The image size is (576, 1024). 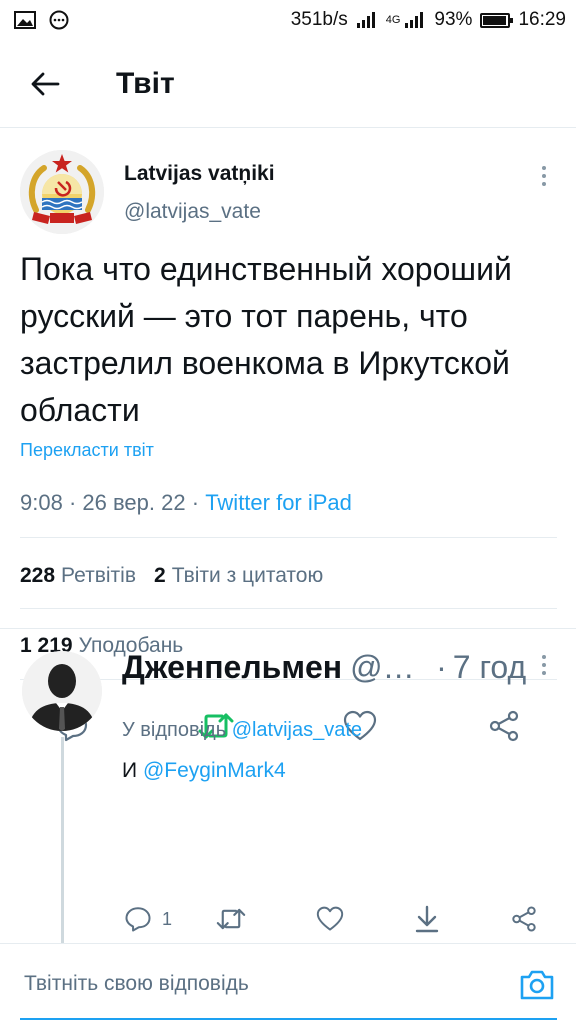 I want to click on reply-retweet-button, so click(x=231, y=919).